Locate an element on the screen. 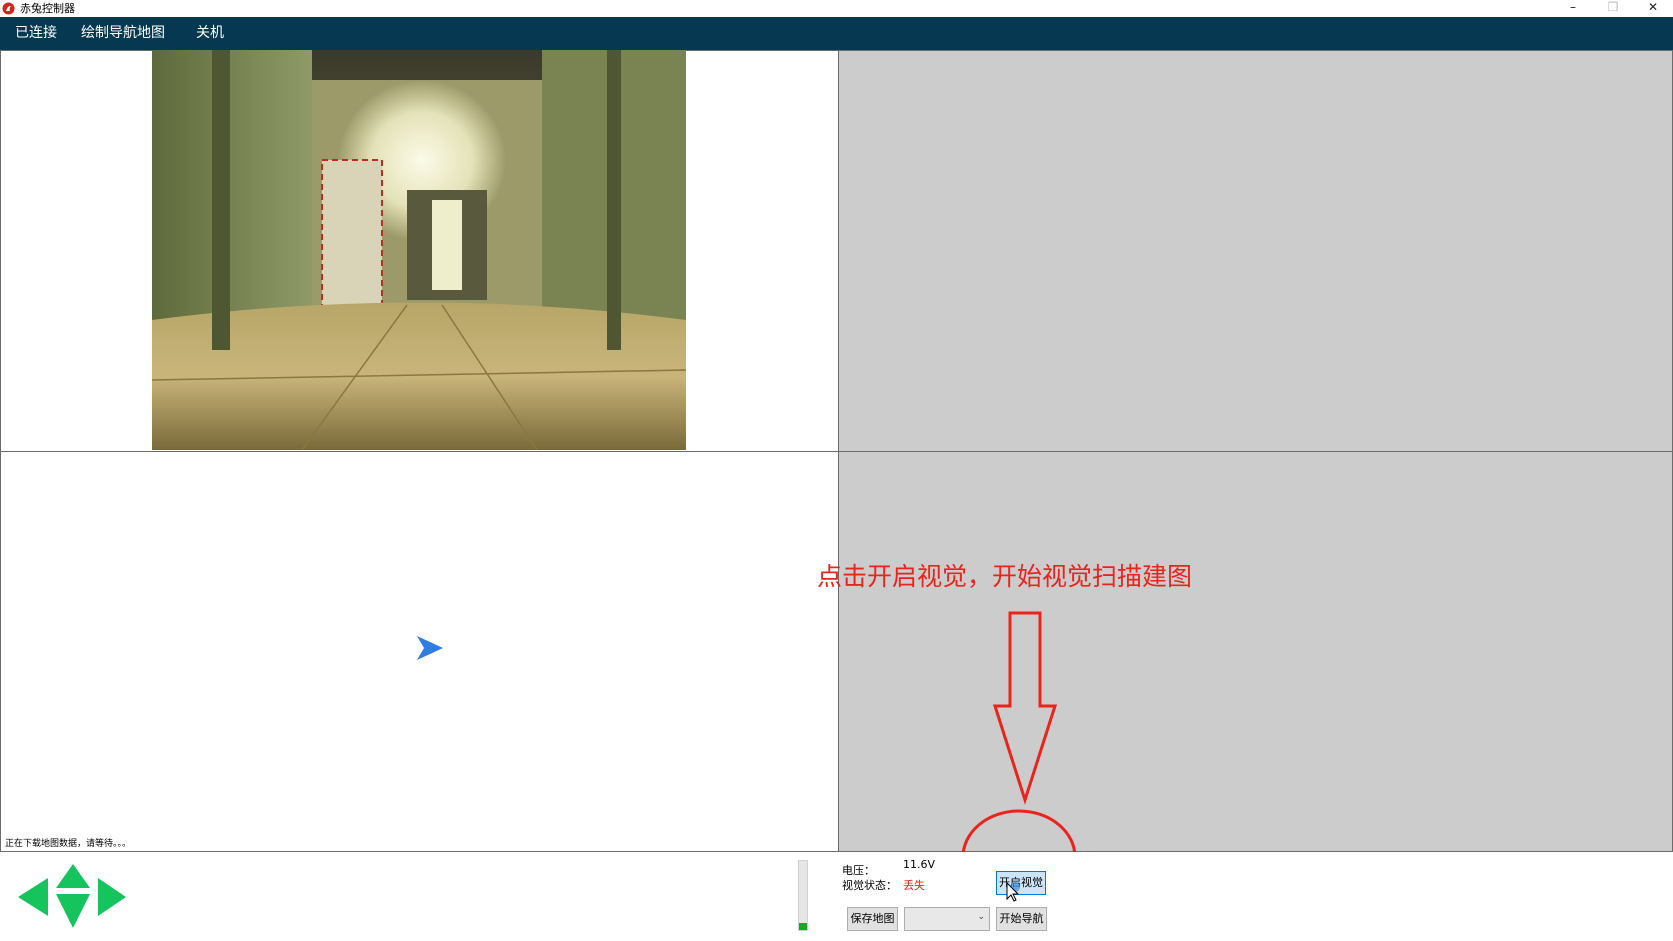 Image resolution: width=1673 pixels, height=941 pixels. camera-feed is located at coordinates (419, 250).